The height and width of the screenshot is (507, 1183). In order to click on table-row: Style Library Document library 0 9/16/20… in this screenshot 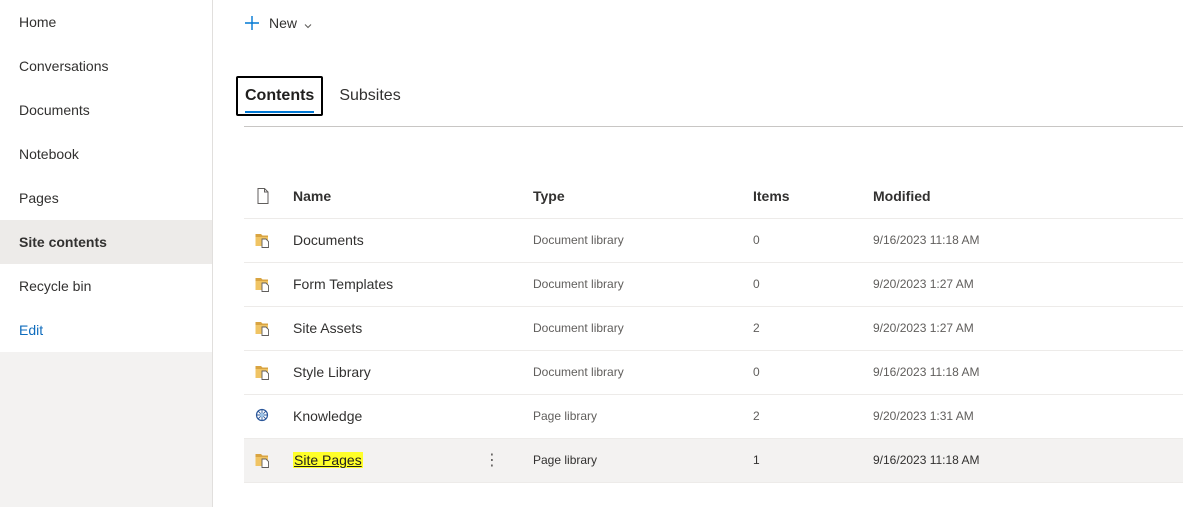, I will do `click(713, 373)`.